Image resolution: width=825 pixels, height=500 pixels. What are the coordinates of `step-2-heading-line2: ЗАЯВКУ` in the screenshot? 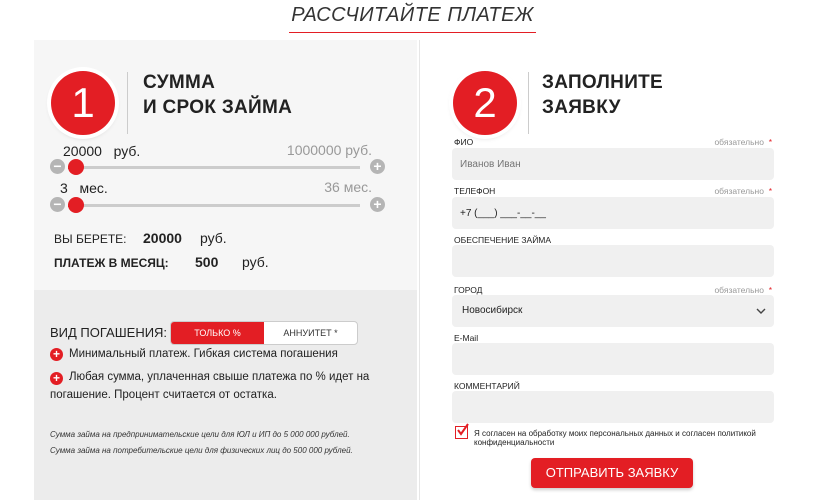 It's located at (581, 107).